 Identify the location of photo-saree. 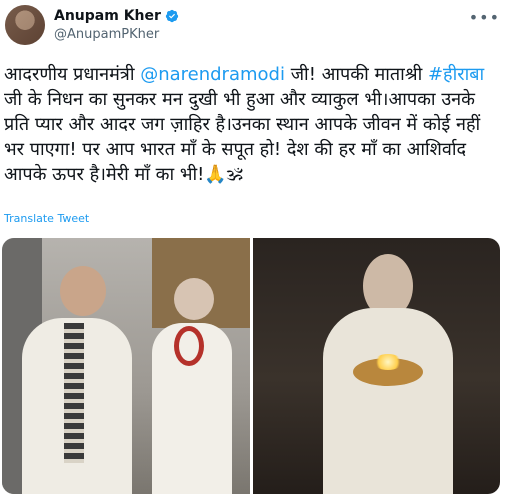
(388, 401).